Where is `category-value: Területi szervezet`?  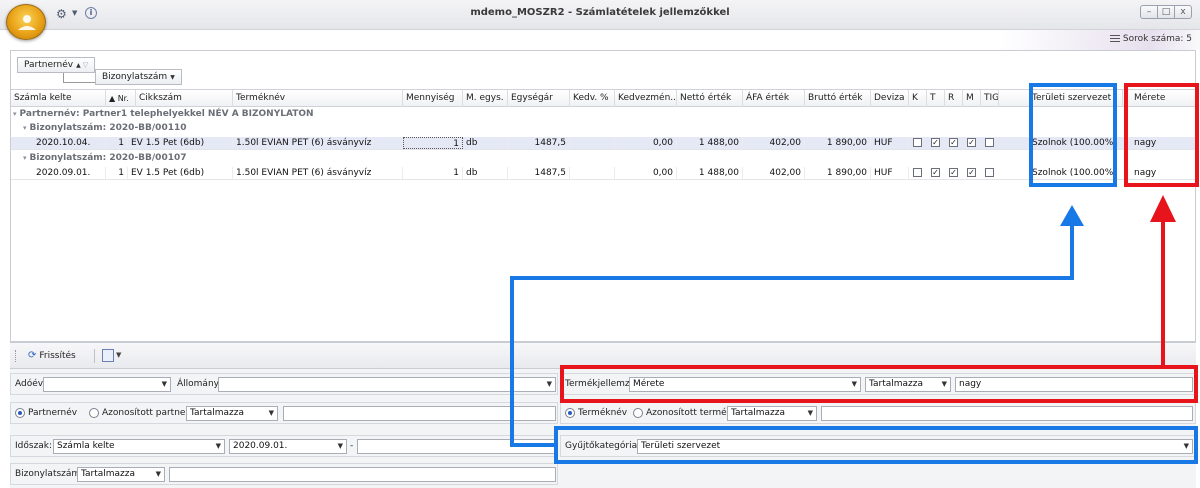
category-value: Területi szervezet is located at coordinates (681, 446).